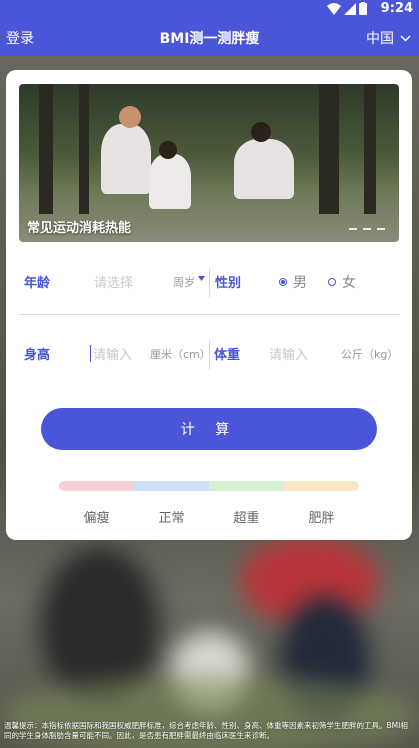  Describe the element at coordinates (380, 39) in the screenshot. I see `language-label: 中国` at that location.